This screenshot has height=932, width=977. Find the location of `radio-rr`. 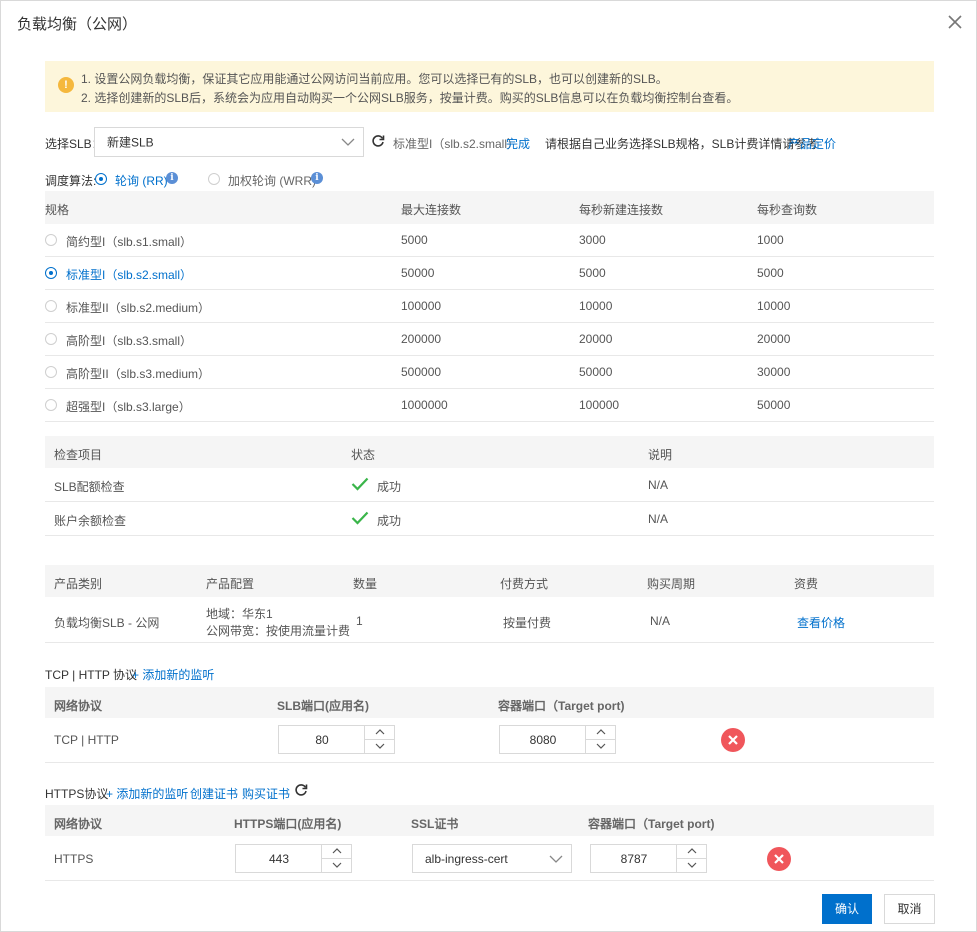

radio-rr is located at coordinates (101, 179).